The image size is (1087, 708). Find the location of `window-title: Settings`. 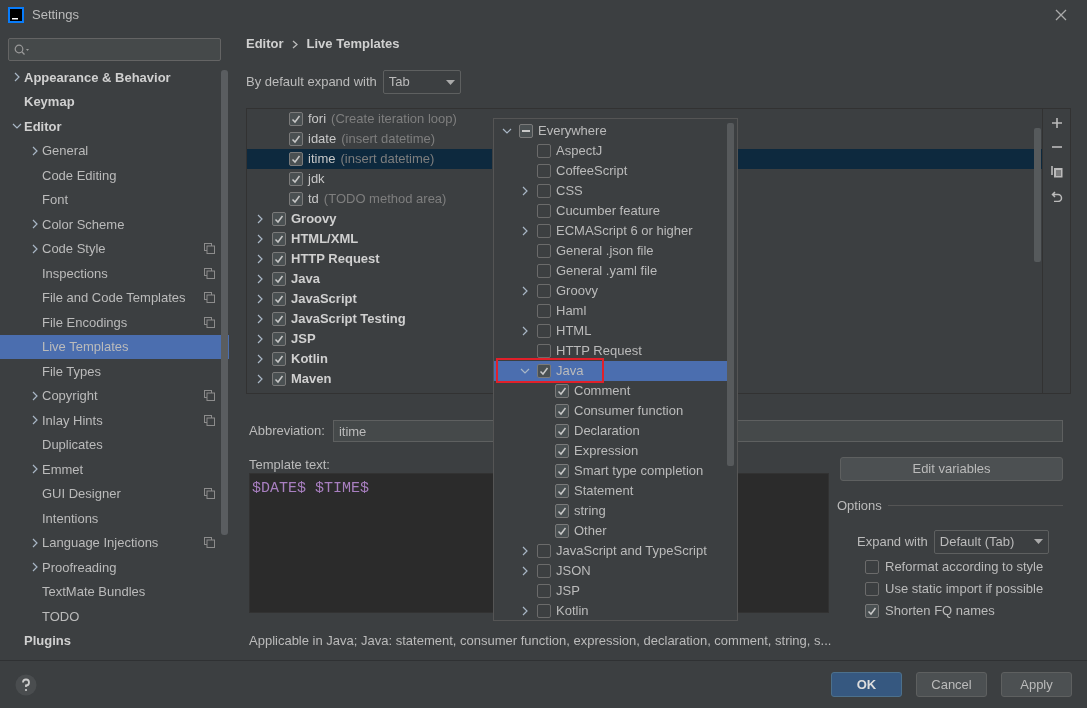

window-title: Settings is located at coordinates (56, 15).